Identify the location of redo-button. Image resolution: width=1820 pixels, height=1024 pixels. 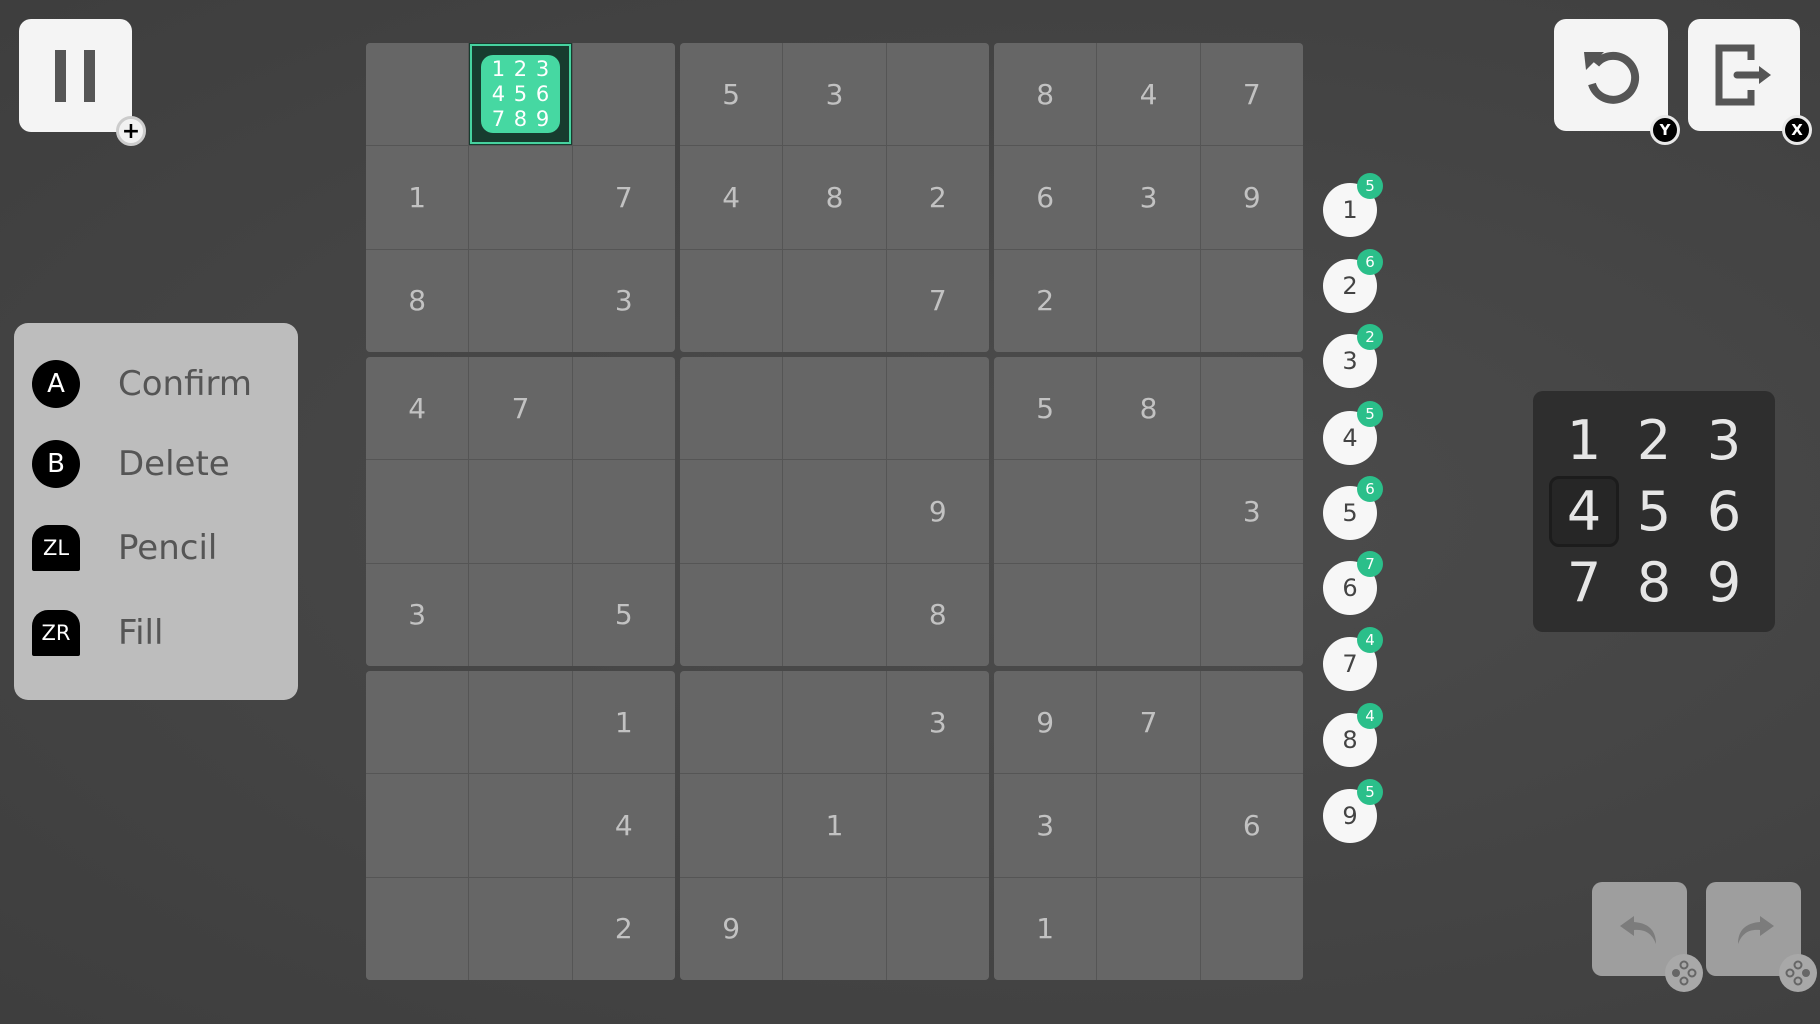
(1761, 937).